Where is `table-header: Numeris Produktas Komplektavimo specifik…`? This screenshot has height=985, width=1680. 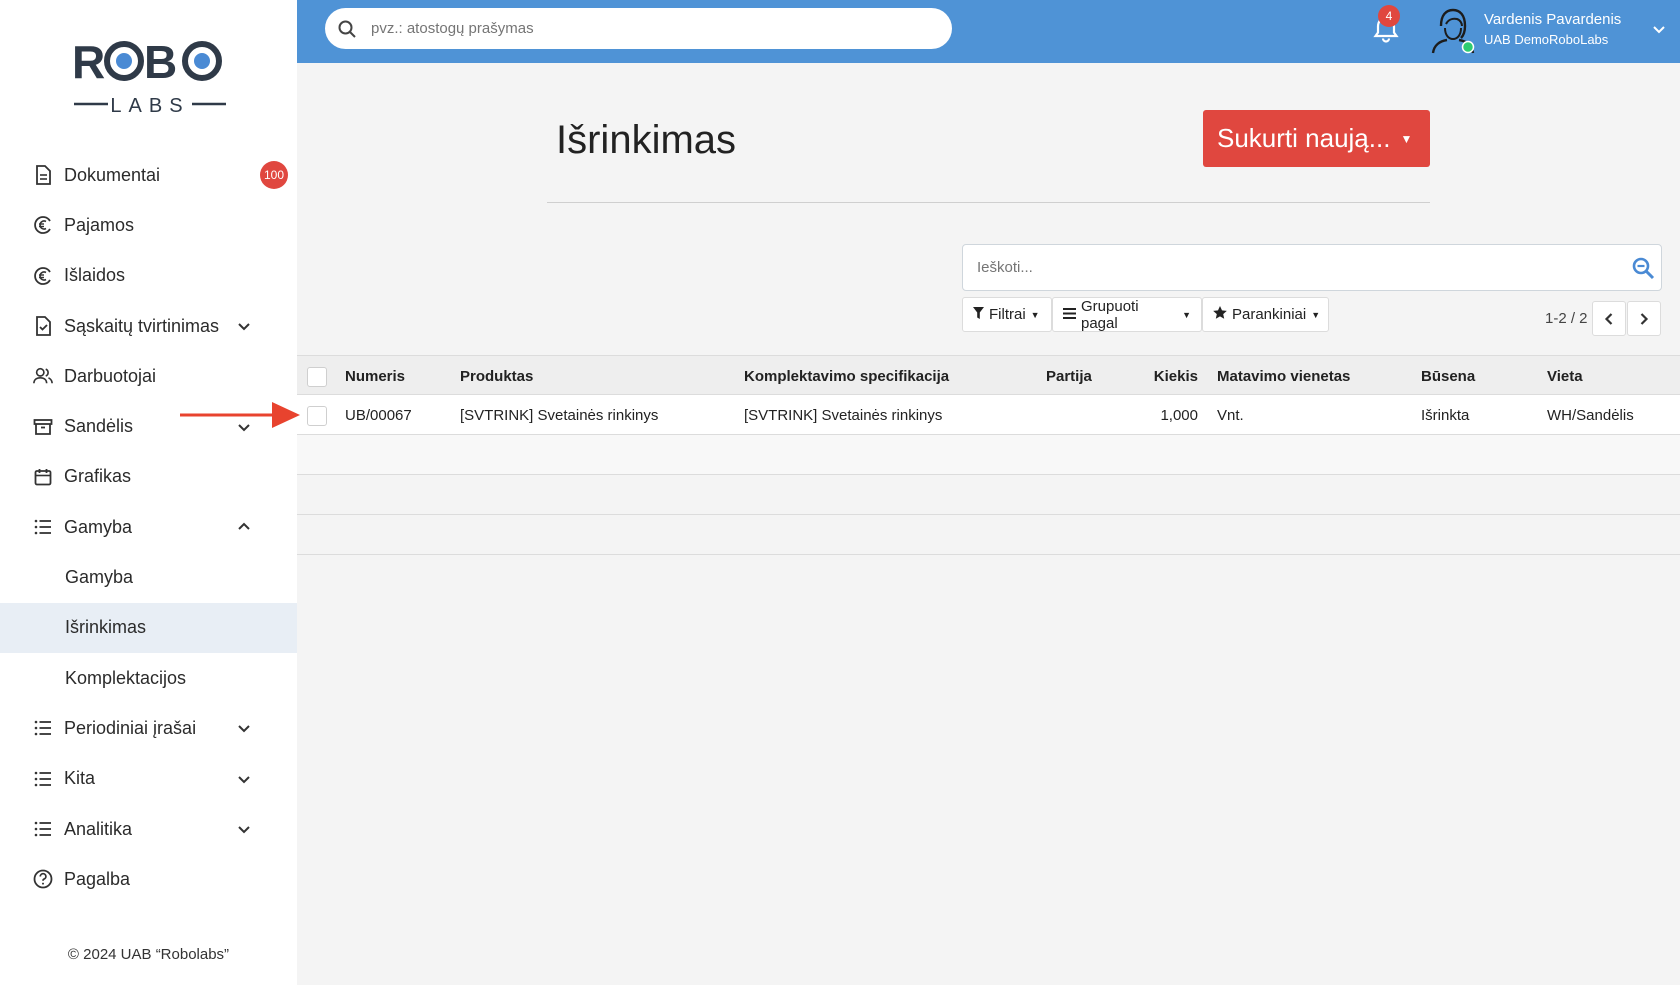 table-header: Numeris Produktas Komplektavimo specifik… is located at coordinates (988, 375).